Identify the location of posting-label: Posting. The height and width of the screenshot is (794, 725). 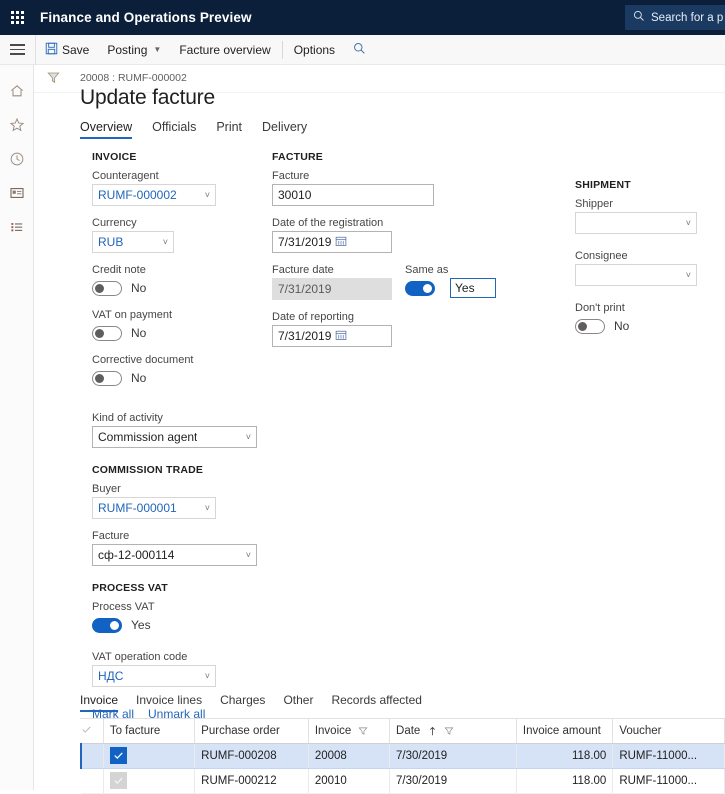
(127, 49).